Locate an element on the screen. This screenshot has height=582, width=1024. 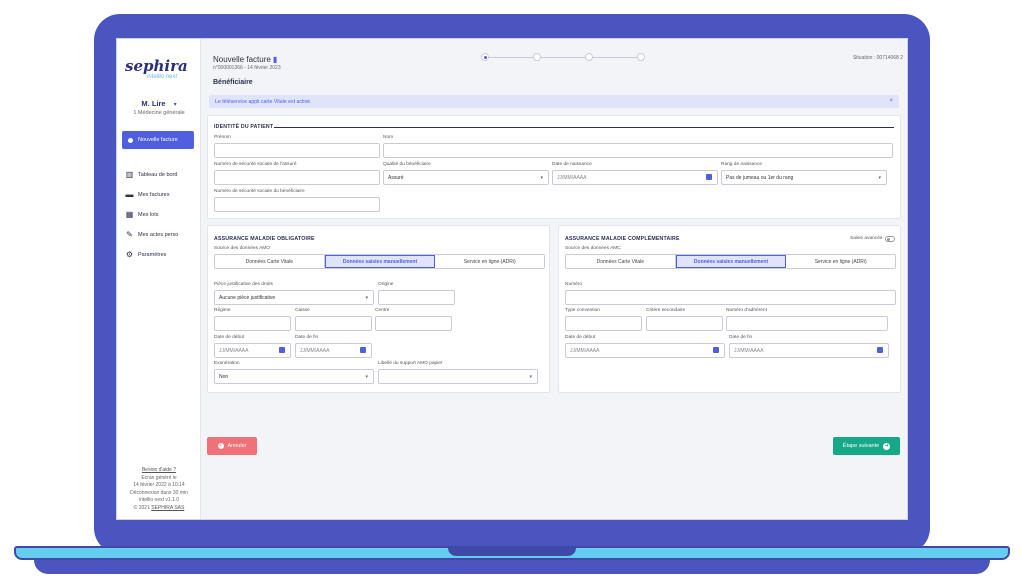
amc-date-debut-input: JJ/MM/AAAA is located at coordinates (645, 350).